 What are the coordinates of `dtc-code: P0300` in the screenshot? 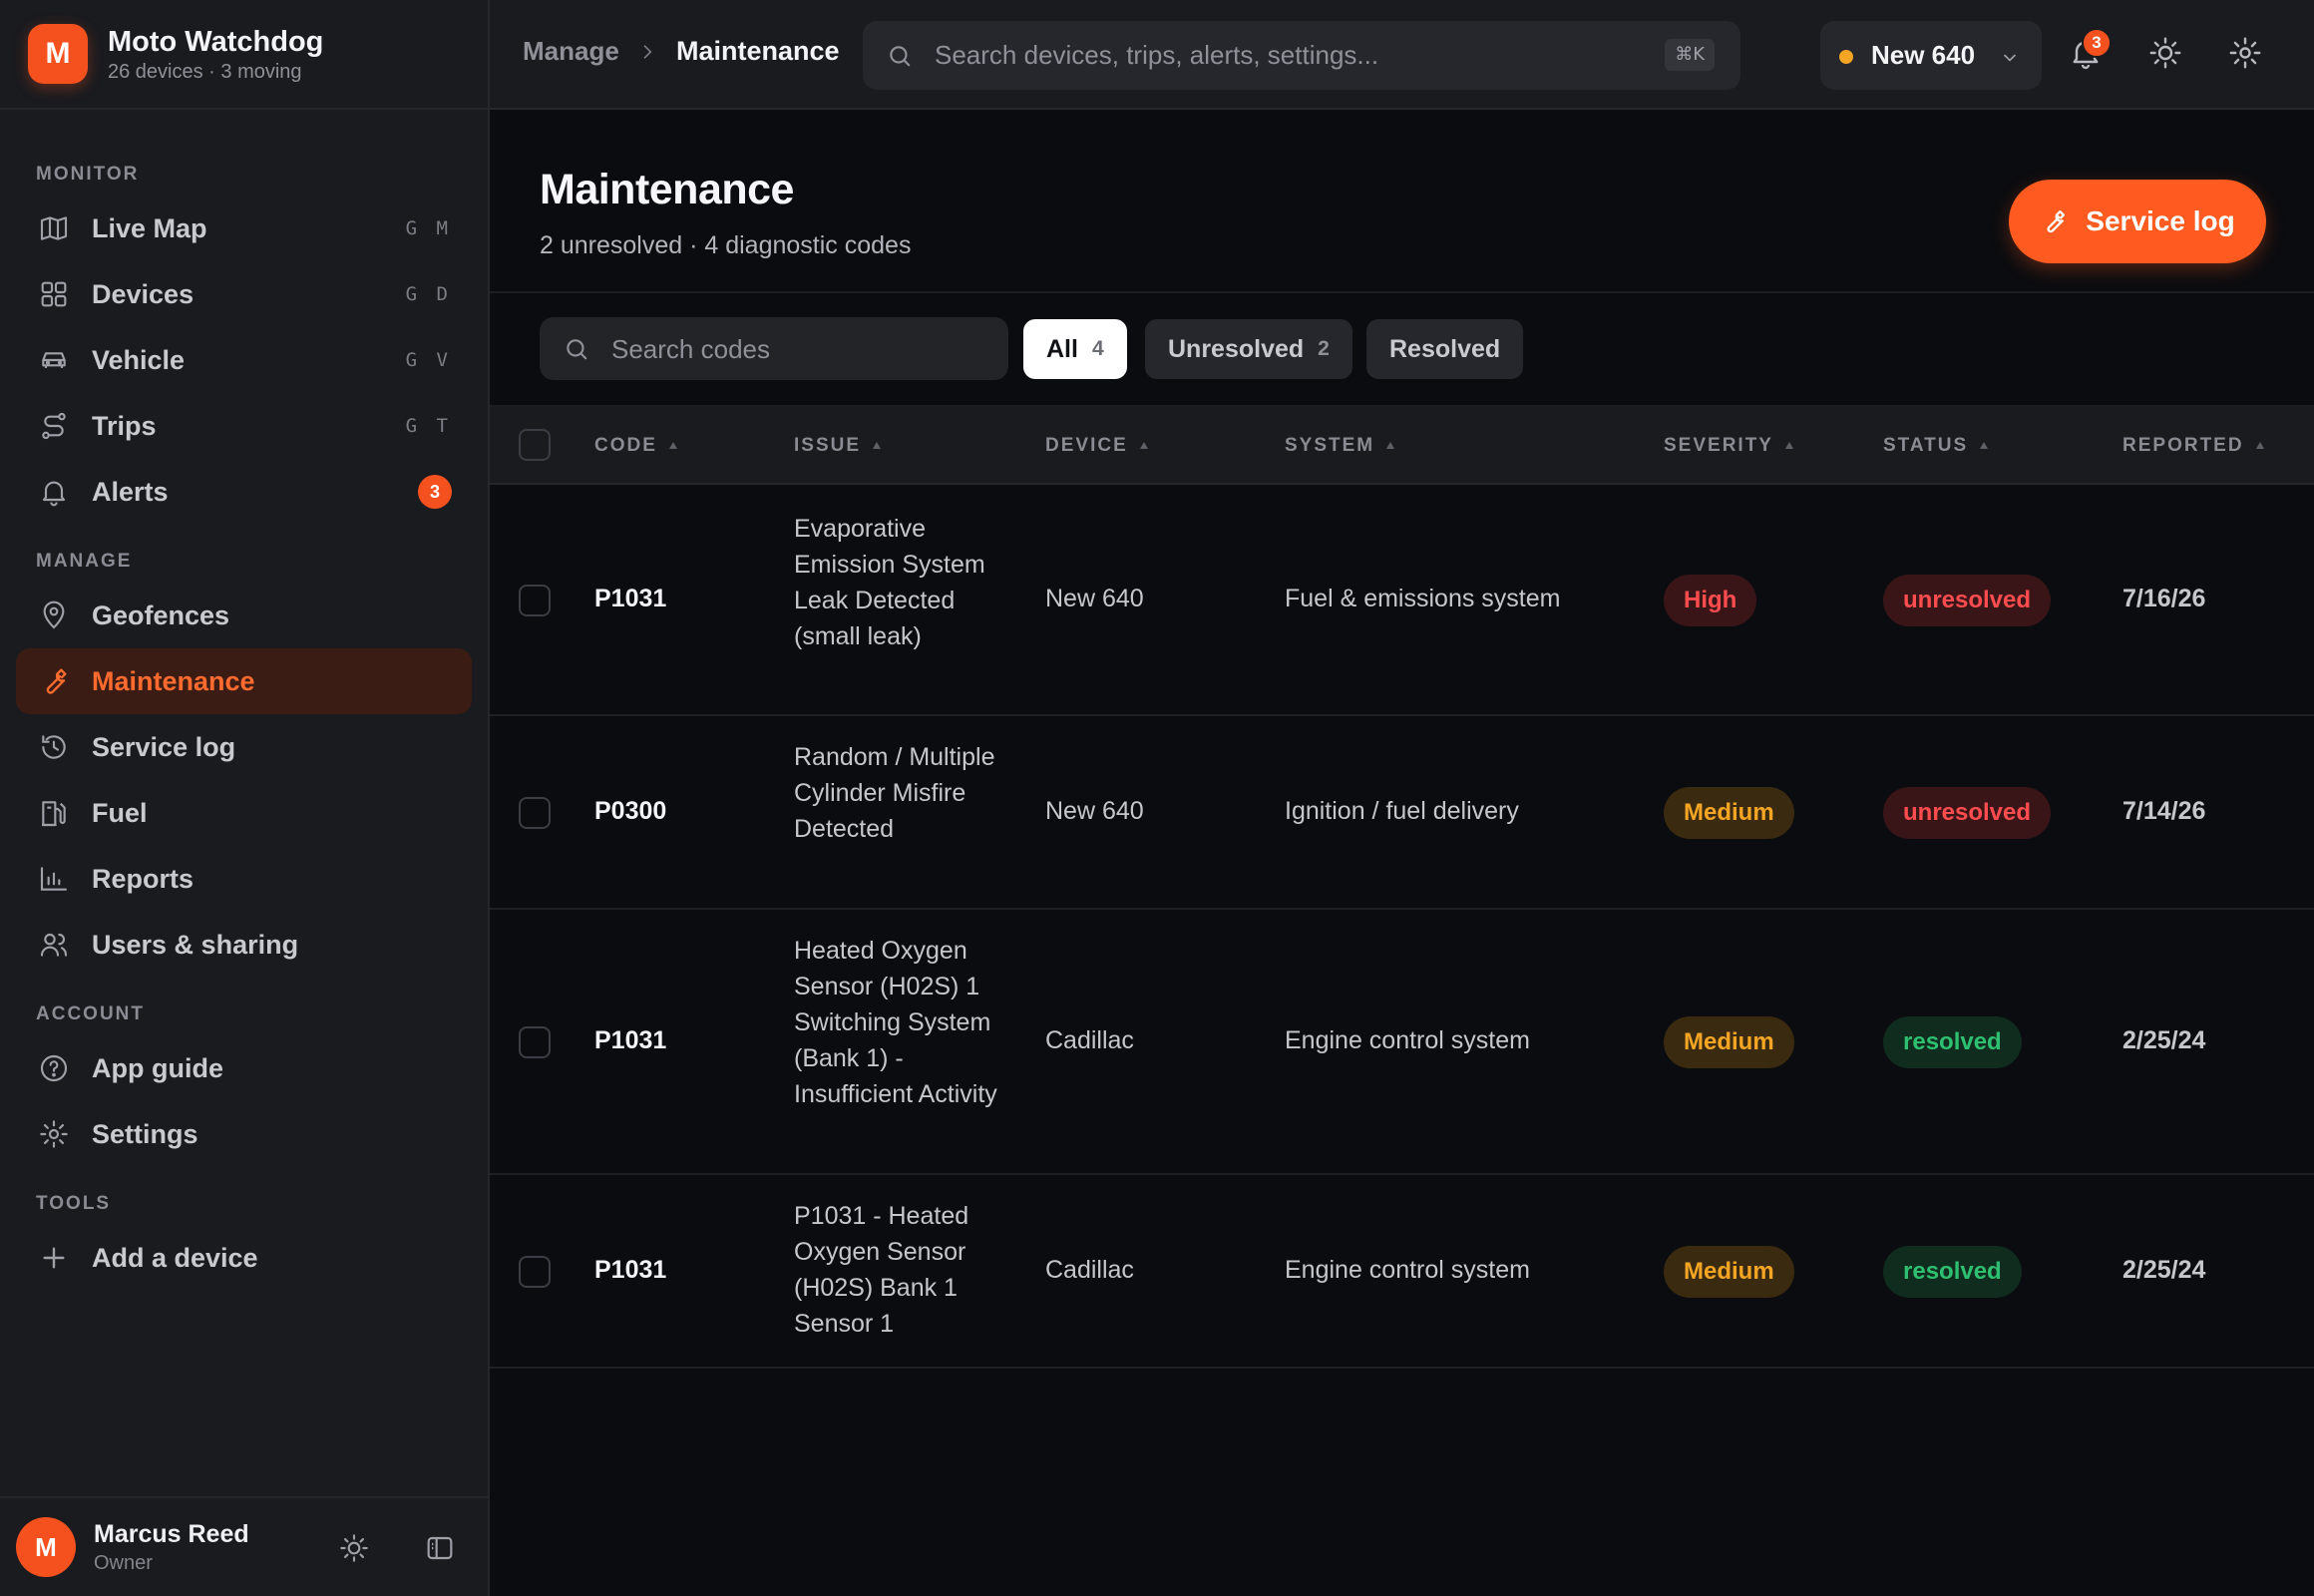 It's located at (630, 811).